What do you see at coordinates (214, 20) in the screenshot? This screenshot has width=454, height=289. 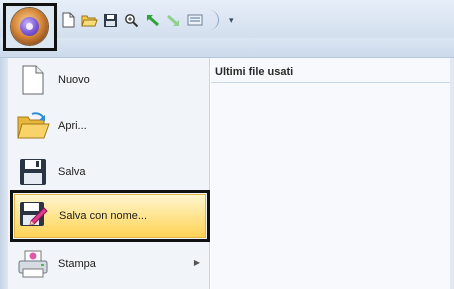 I see `qat-separator` at bounding box center [214, 20].